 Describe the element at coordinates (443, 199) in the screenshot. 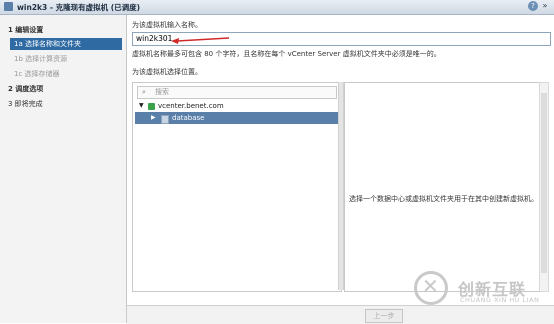

I see `info-message: 选择一个数据中心或虚拟机文件夹用于在其中创建新虚拟机。` at that location.